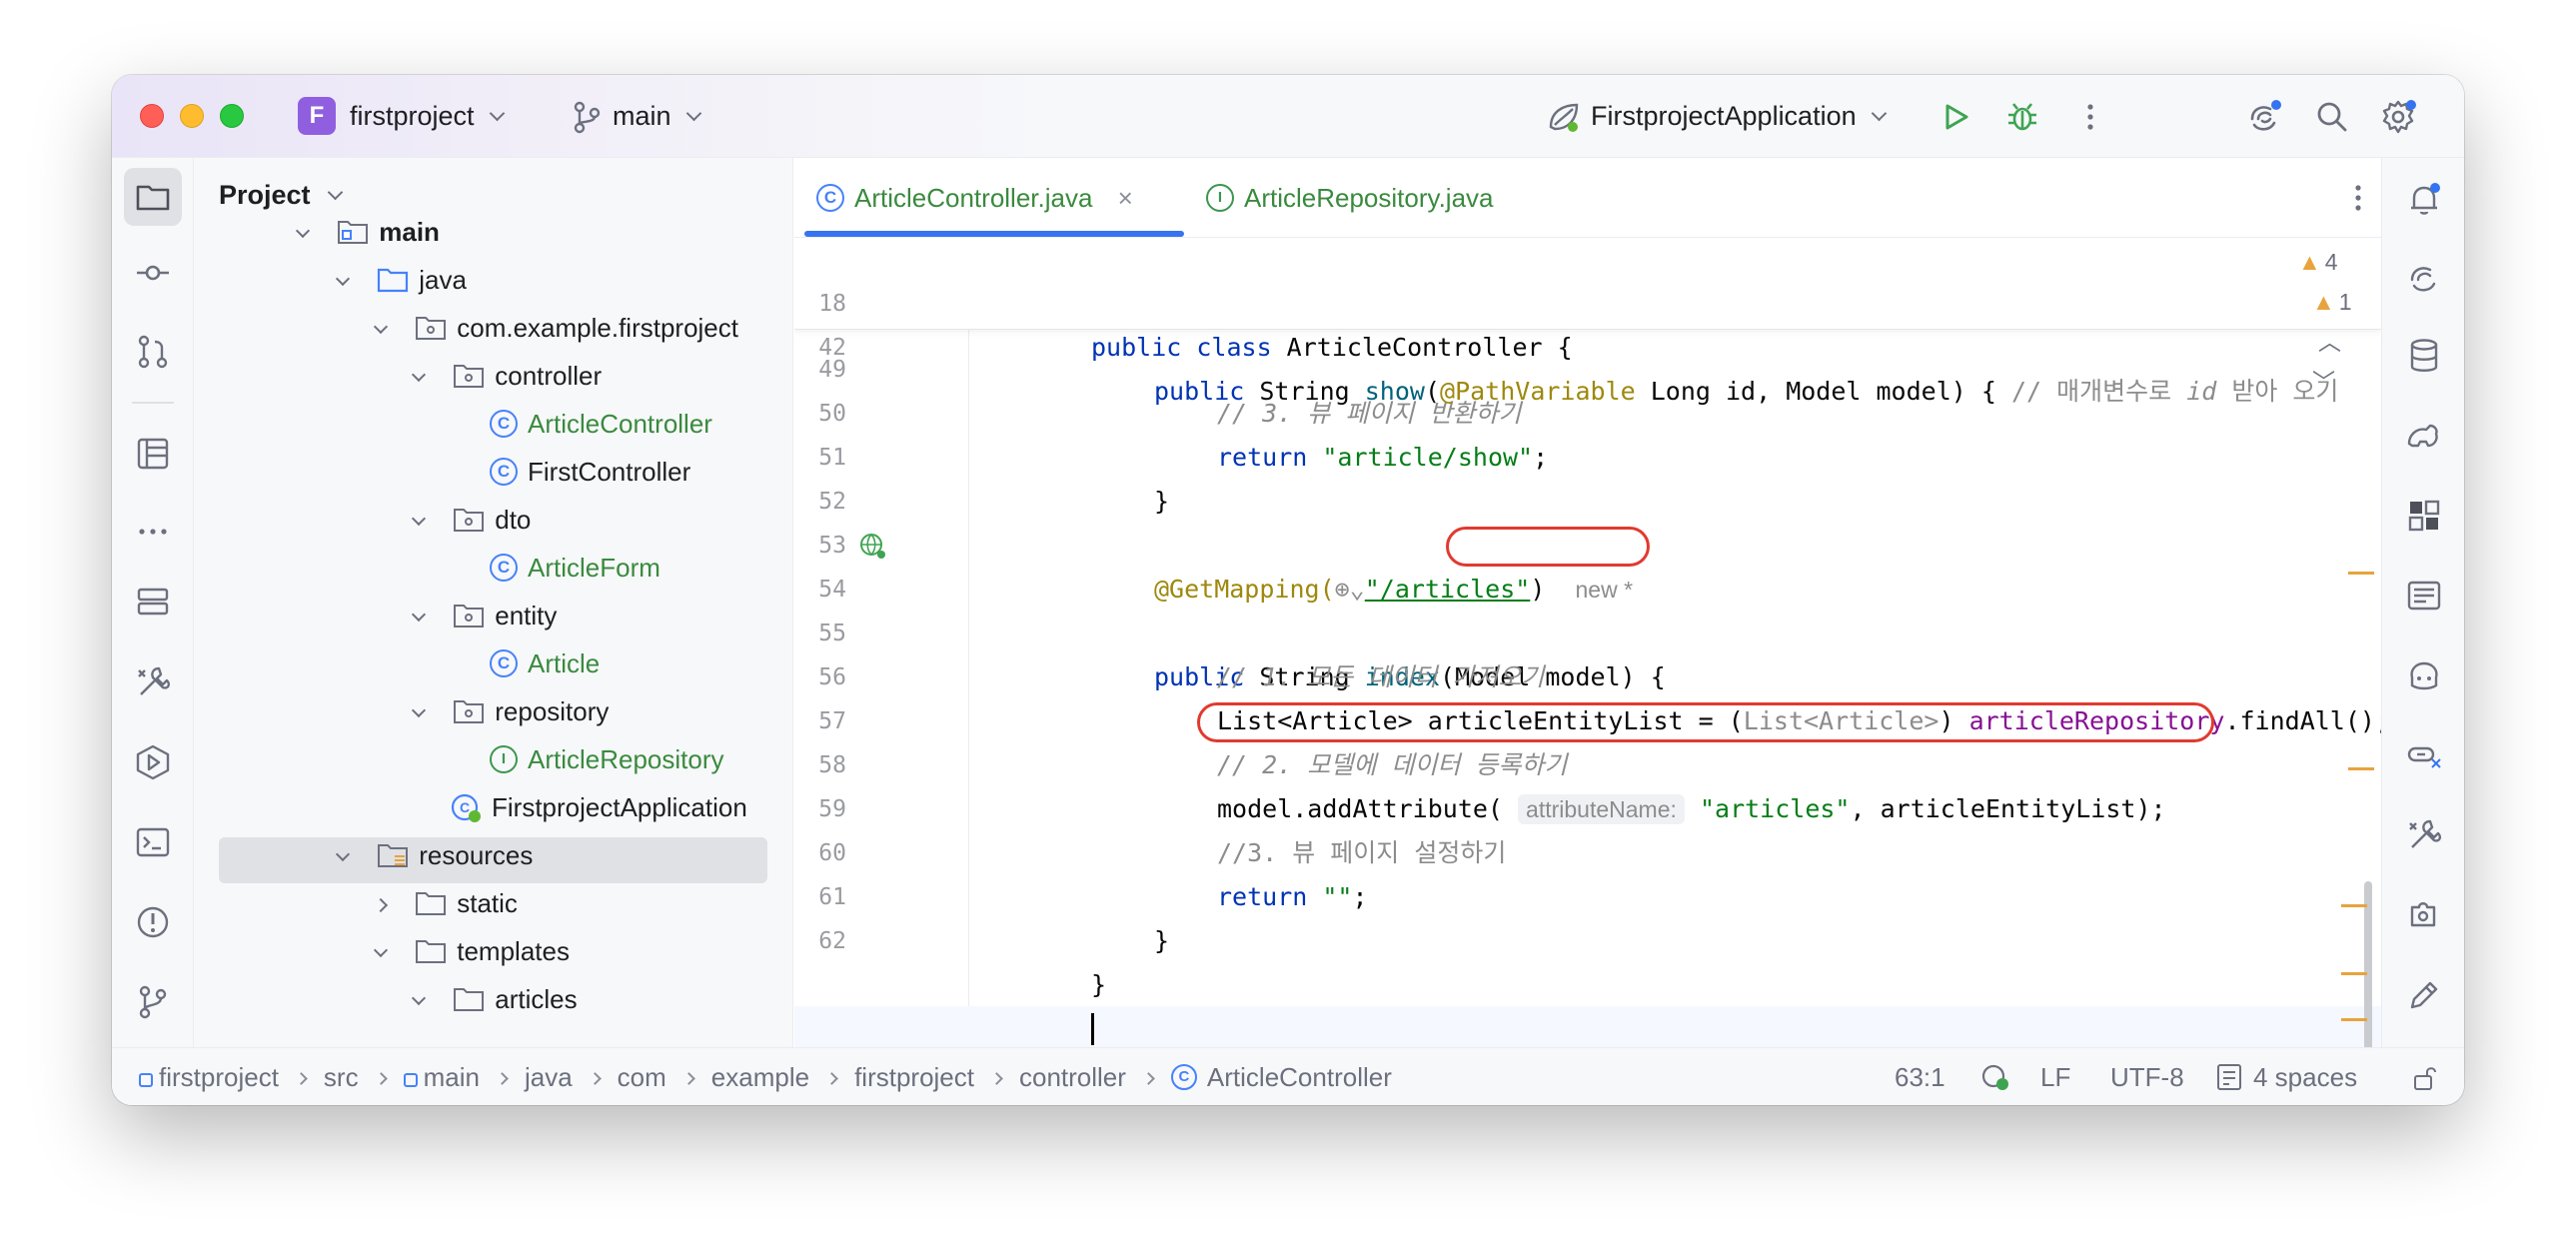 This screenshot has height=1253, width=2576. Describe the element at coordinates (153, 922) in the screenshot. I see `problems-icon` at that location.